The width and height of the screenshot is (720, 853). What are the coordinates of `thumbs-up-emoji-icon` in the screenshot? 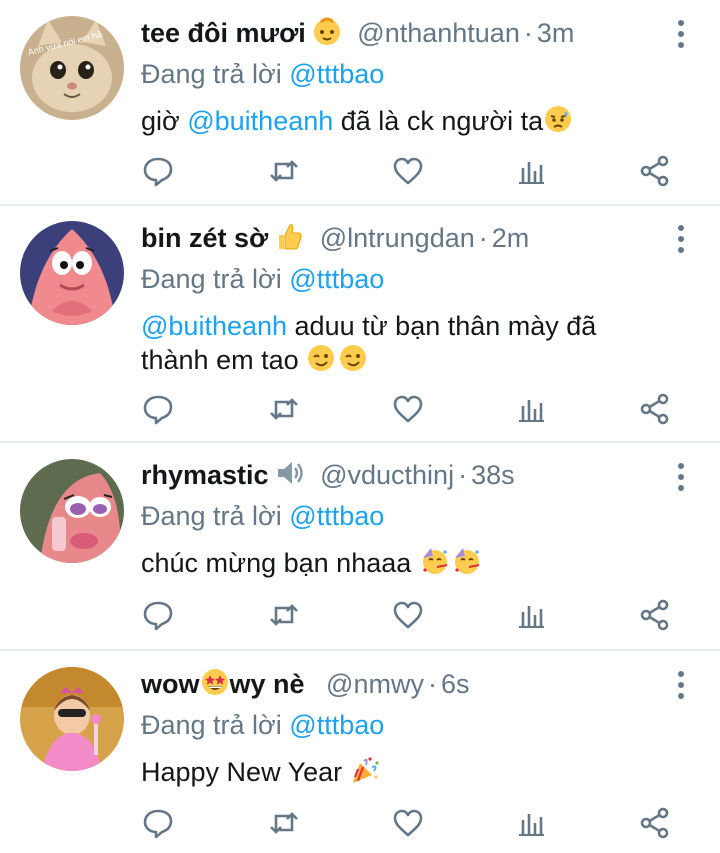 It's located at (289, 240).